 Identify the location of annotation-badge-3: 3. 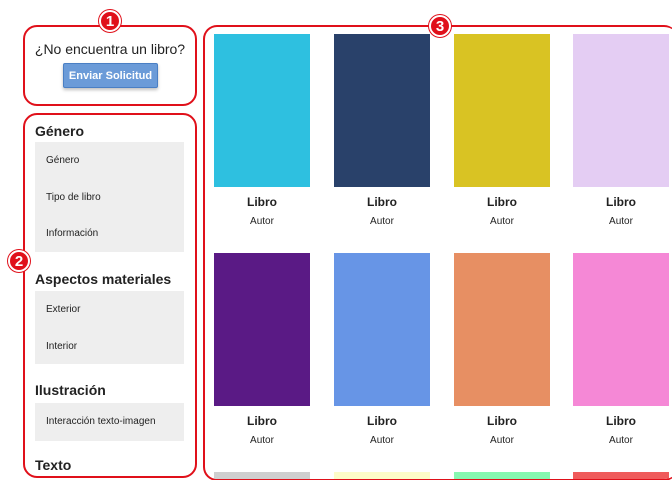
(440, 26).